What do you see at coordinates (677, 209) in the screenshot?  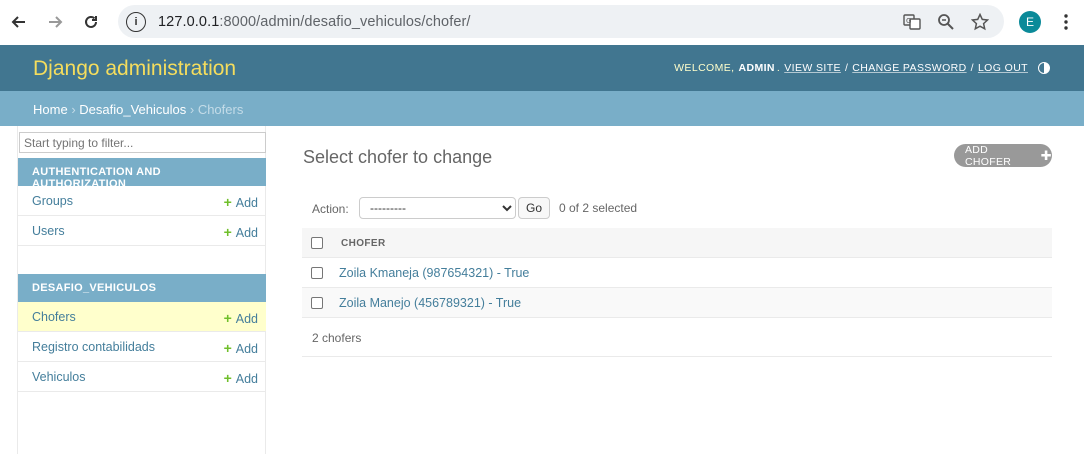 I see `actions-bar: Action: --------- Go 0 of 2 selected` at bounding box center [677, 209].